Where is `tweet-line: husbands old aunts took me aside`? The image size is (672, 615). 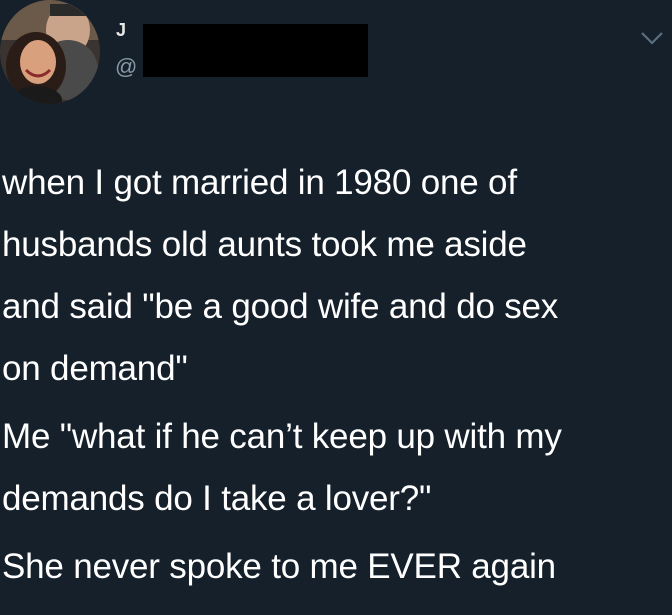
tweet-line: husbands old aunts took me aside is located at coordinates (264, 244).